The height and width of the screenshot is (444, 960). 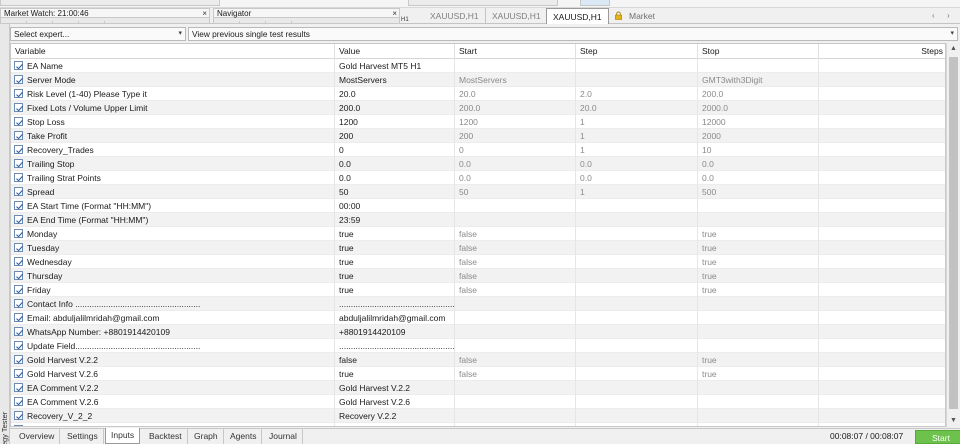 What do you see at coordinates (478, 150) in the screenshot?
I see `table-row: Recovery_Trades 0 0 1 10` at bounding box center [478, 150].